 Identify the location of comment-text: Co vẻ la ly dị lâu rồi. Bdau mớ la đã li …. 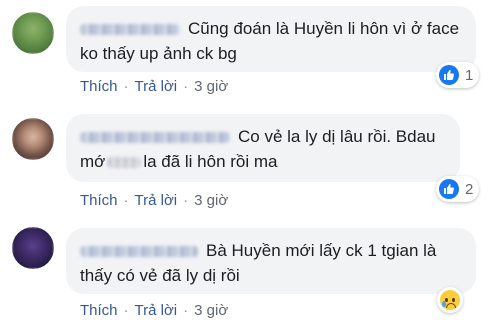
(264, 149).